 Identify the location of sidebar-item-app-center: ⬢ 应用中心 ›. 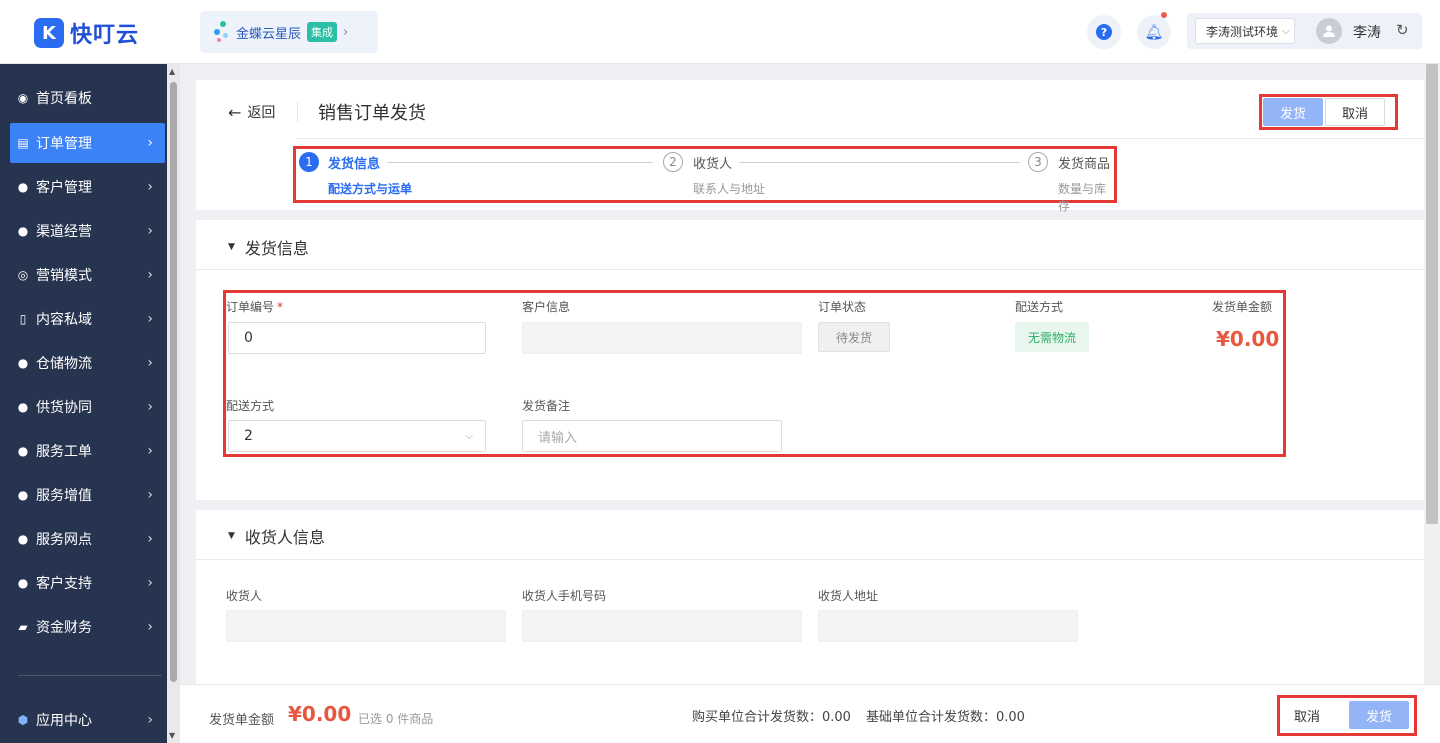
(87, 720).